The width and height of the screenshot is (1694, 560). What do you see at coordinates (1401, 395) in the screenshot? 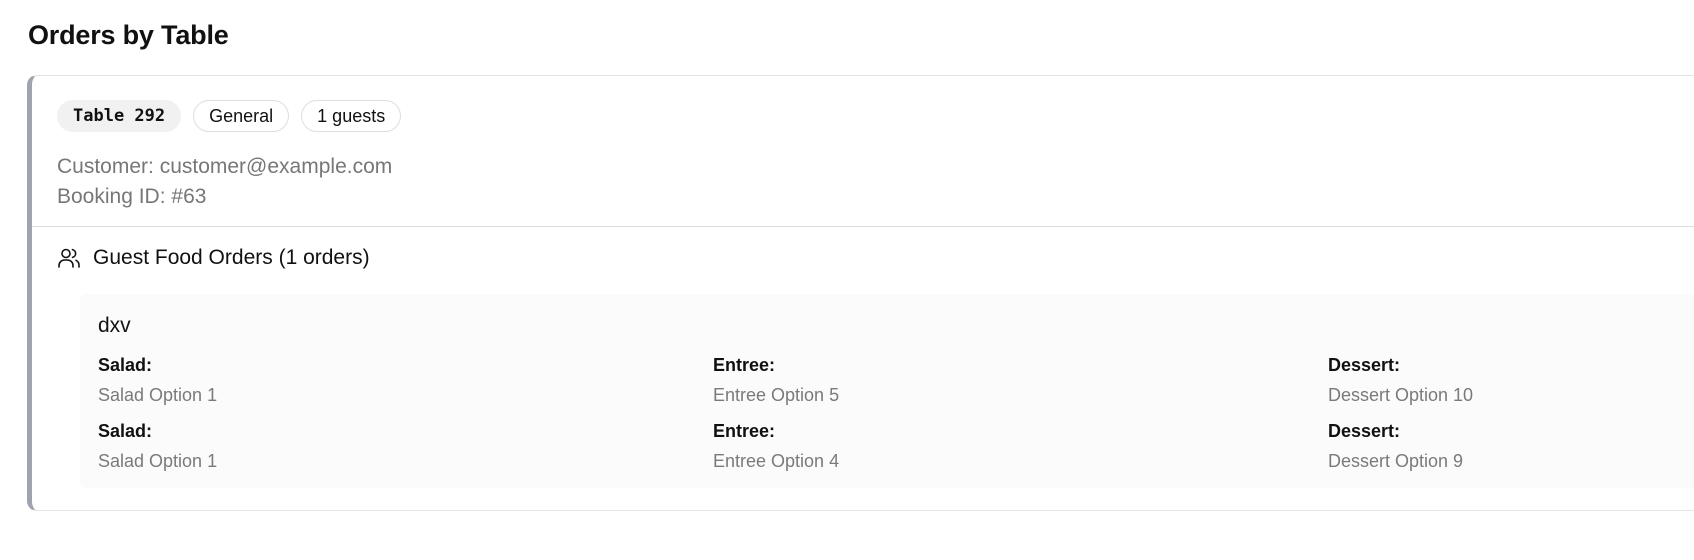
I see `course-value: Dessert Option 10` at bounding box center [1401, 395].